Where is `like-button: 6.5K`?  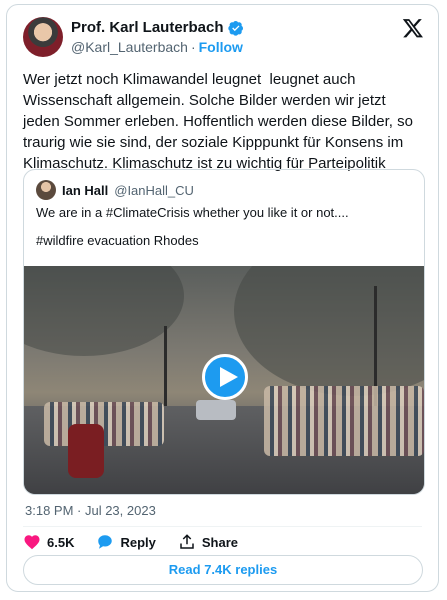 like-button: 6.5K is located at coordinates (48, 542).